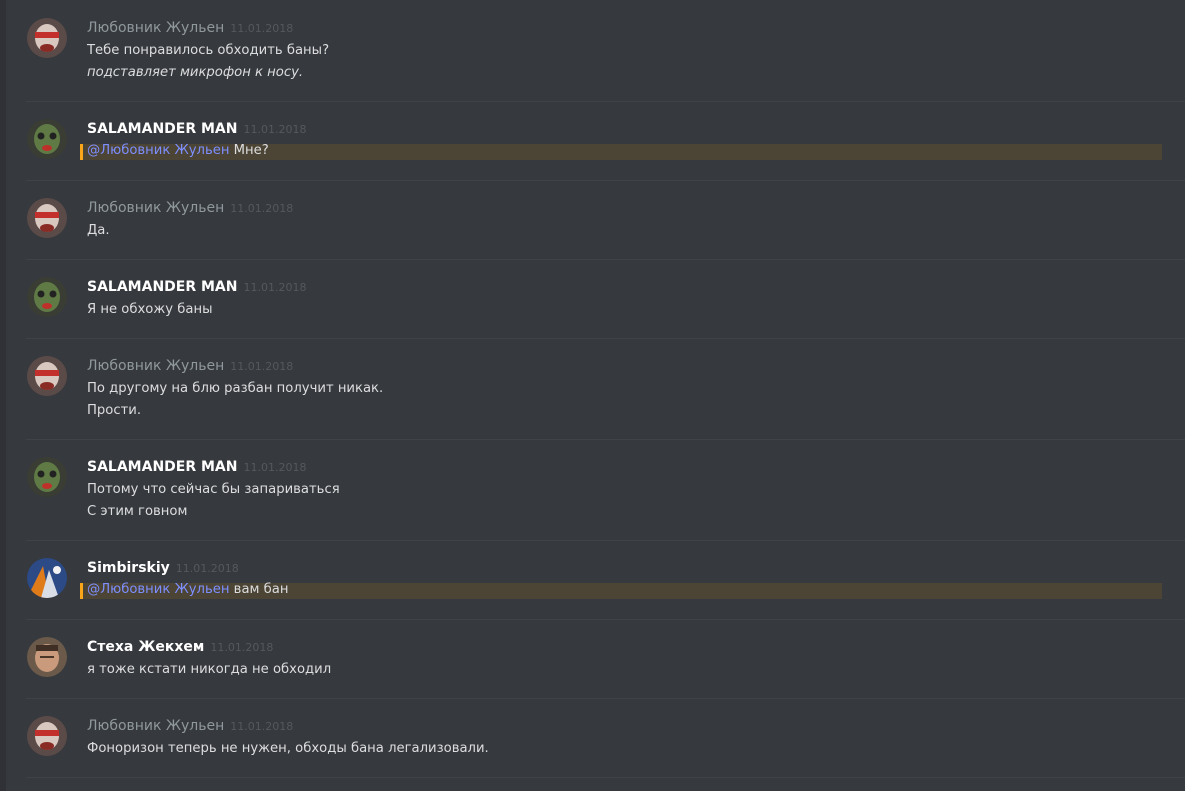 The image size is (1185, 791). Describe the element at coordinates (137, 511) in the screenshot. I see `message-text: С этим говном` at that location.